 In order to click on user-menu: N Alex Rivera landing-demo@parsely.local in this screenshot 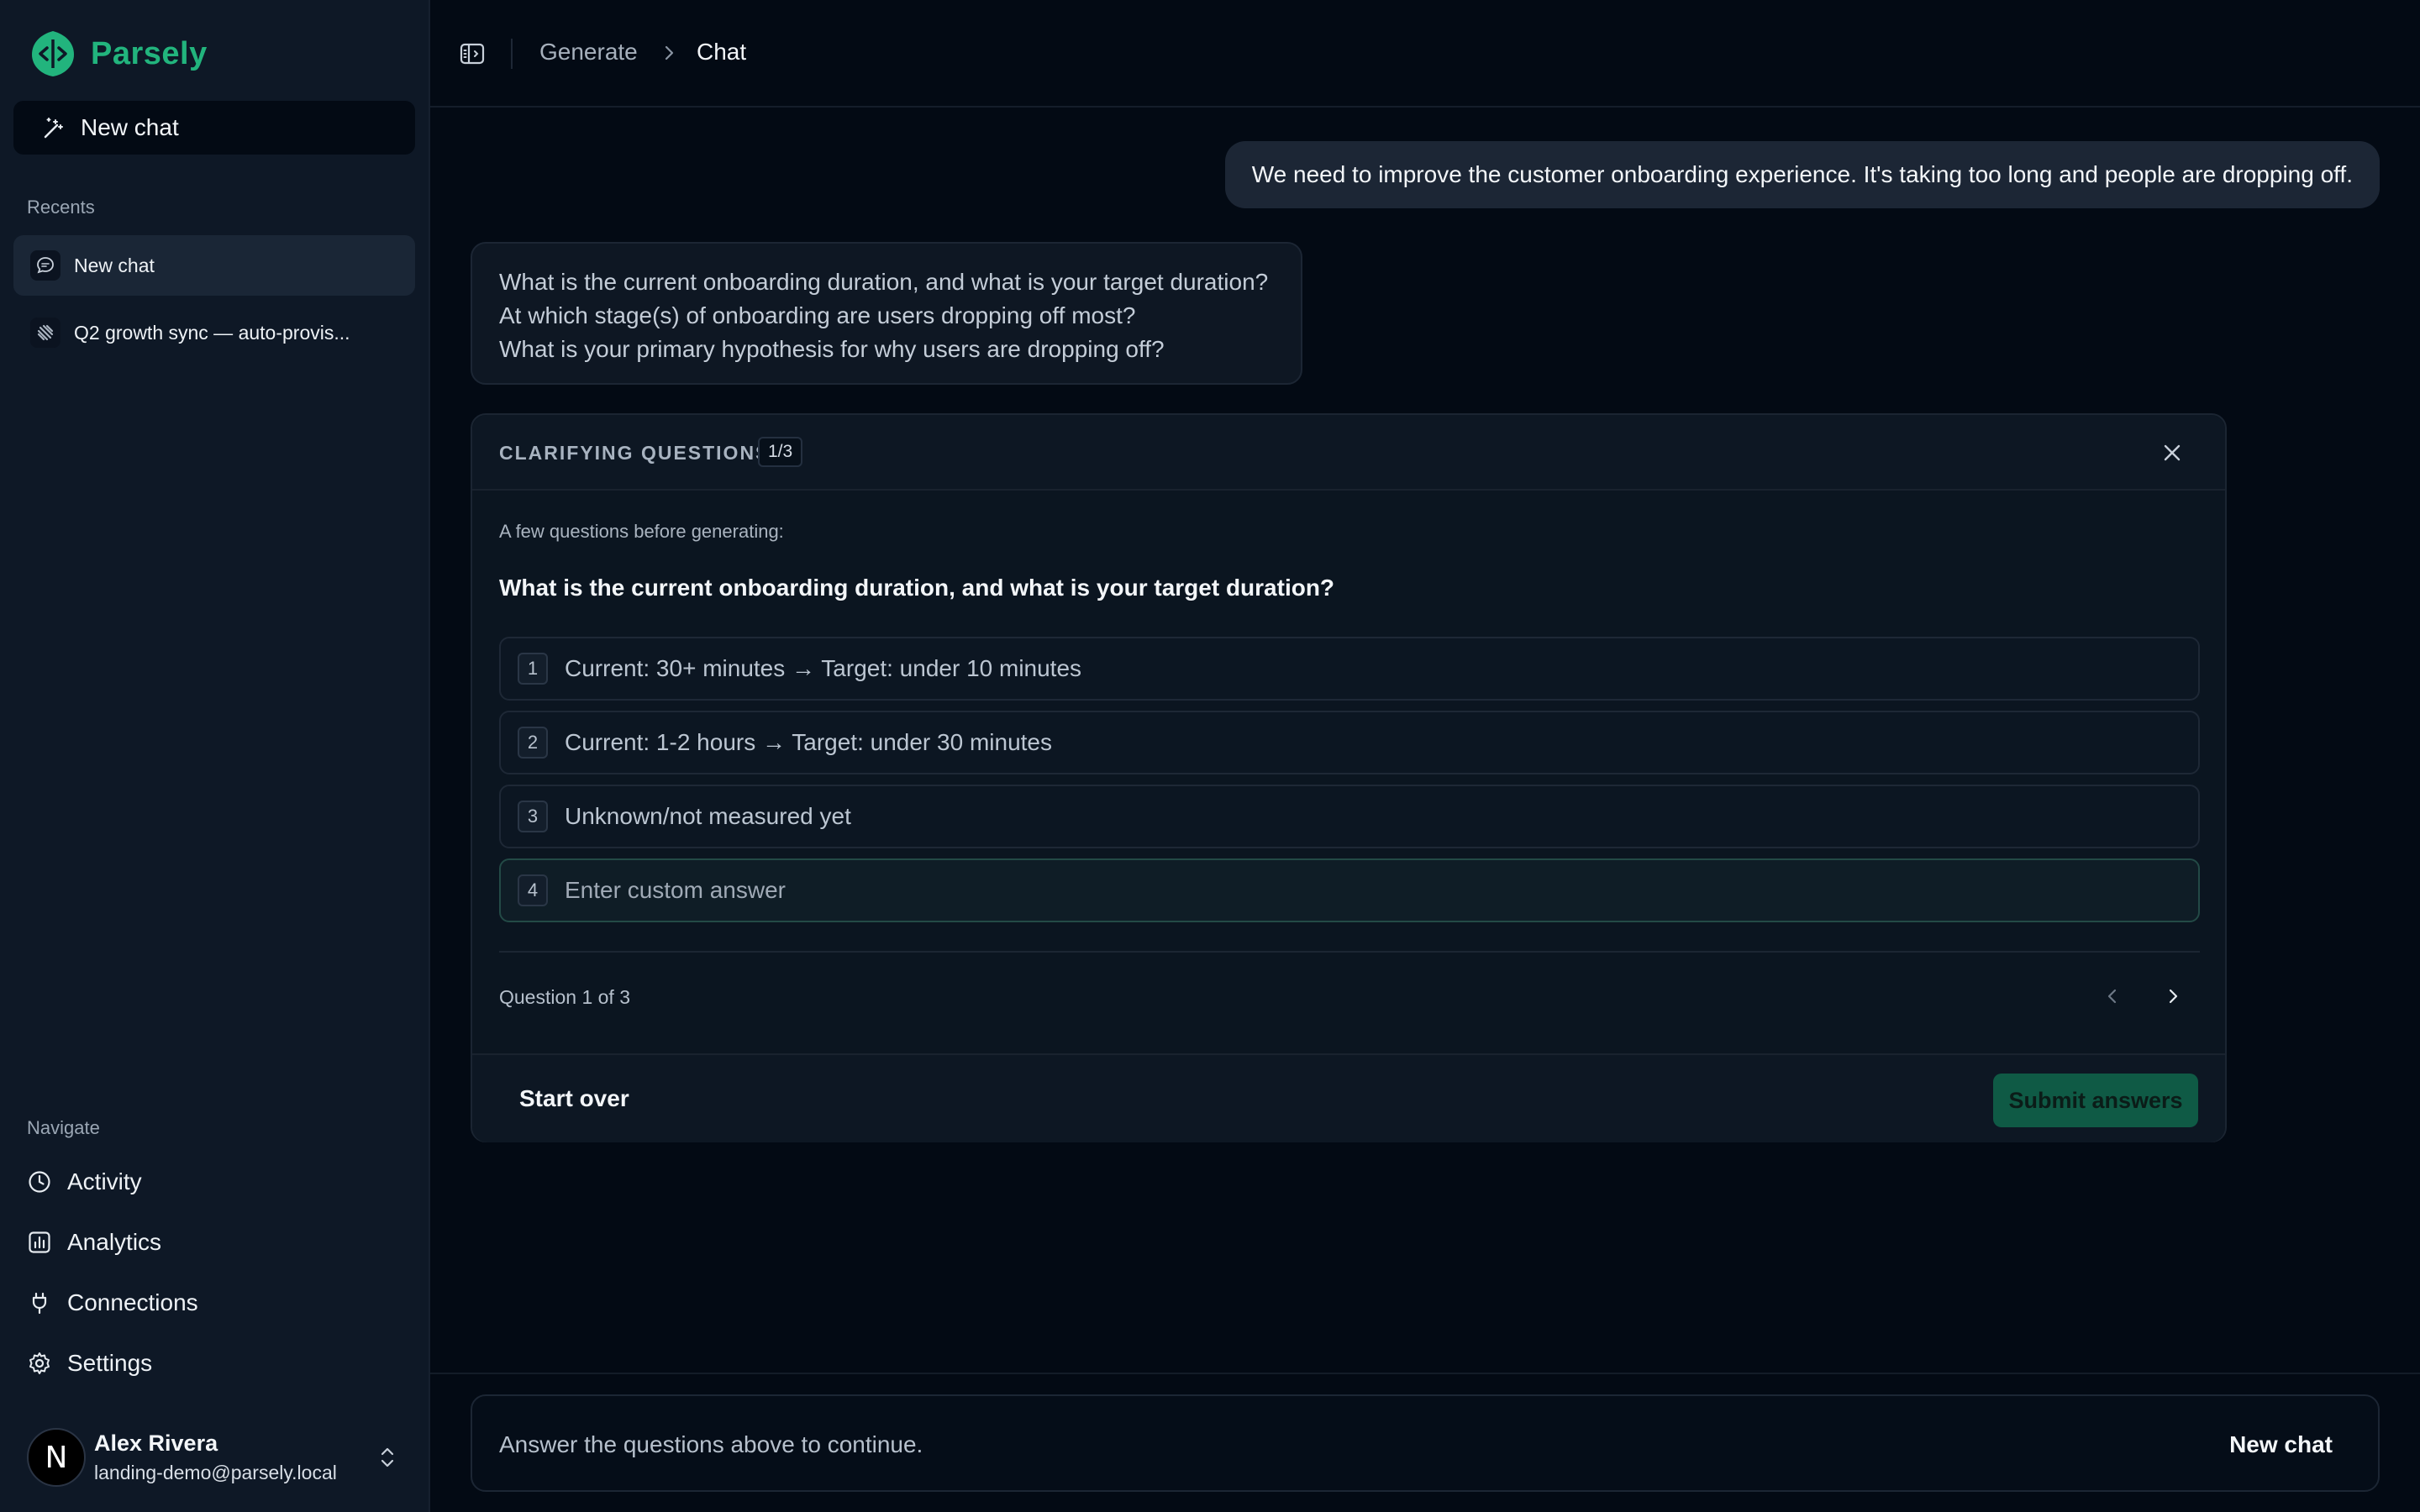, I will do `click(216, 1457)`.